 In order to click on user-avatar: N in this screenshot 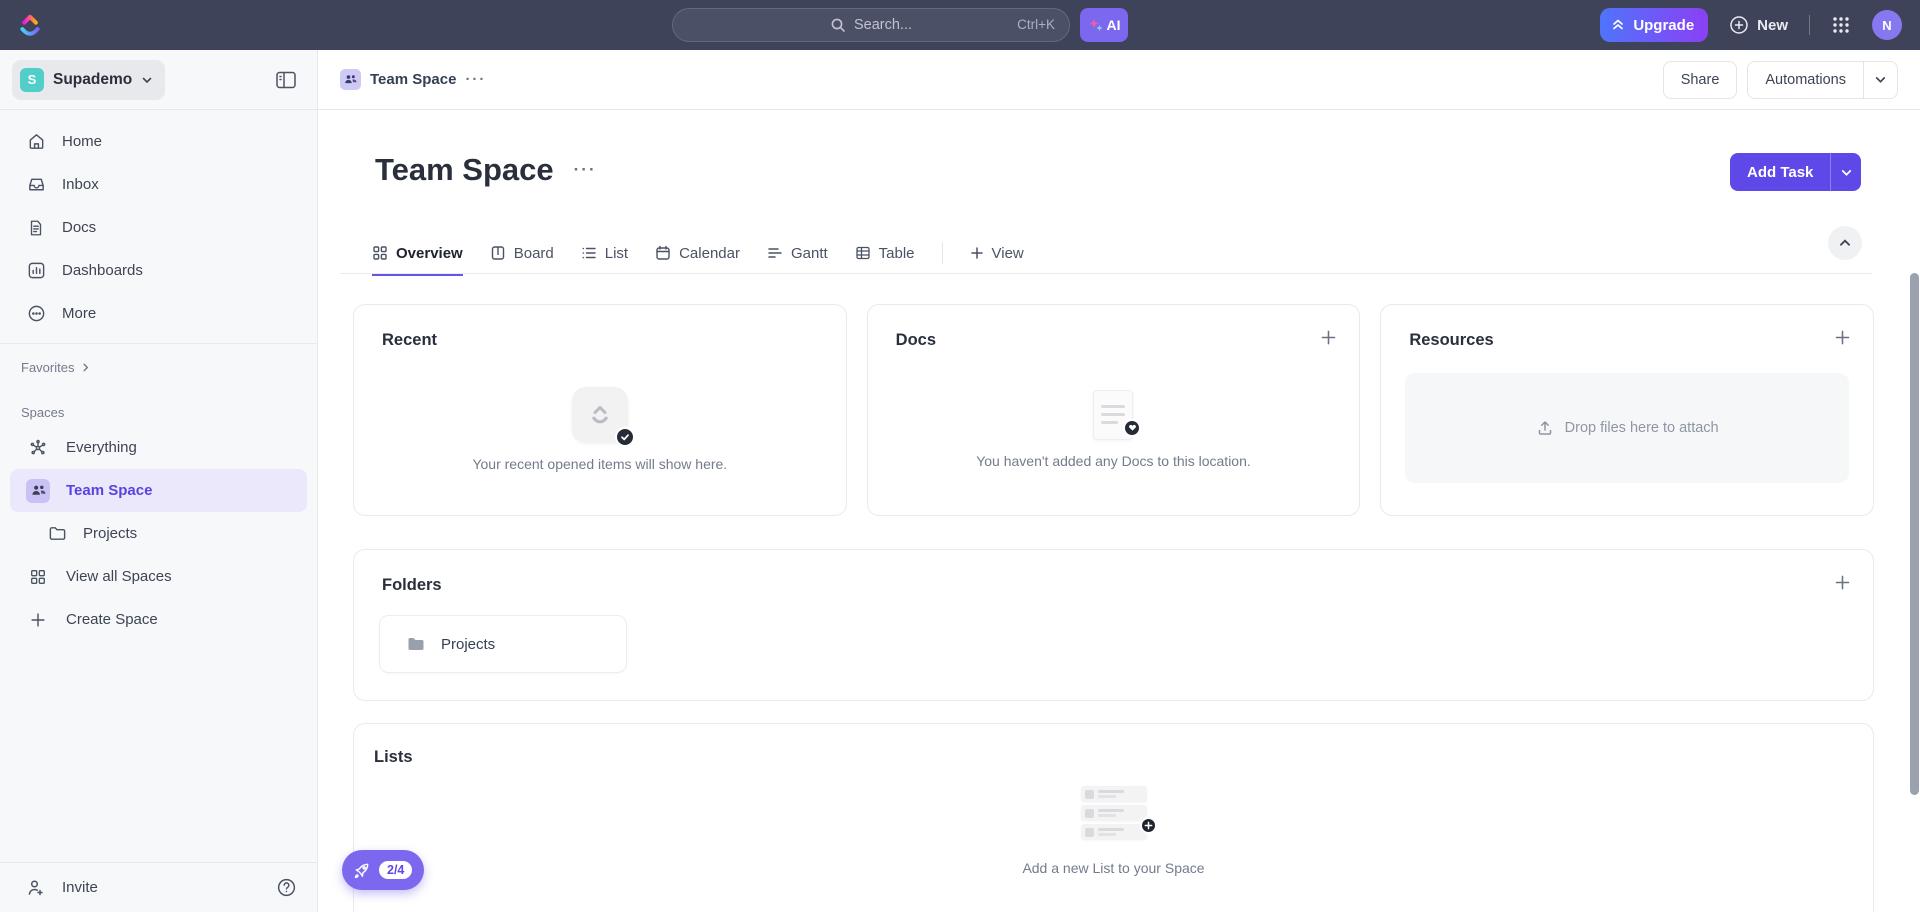, I will do `click(1887, 25)`.